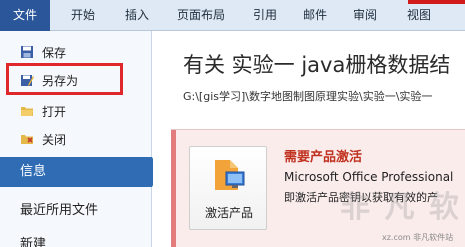 This screenshot has width=465, height=247. I want to click on open-label: 打开, so click(54, 112).